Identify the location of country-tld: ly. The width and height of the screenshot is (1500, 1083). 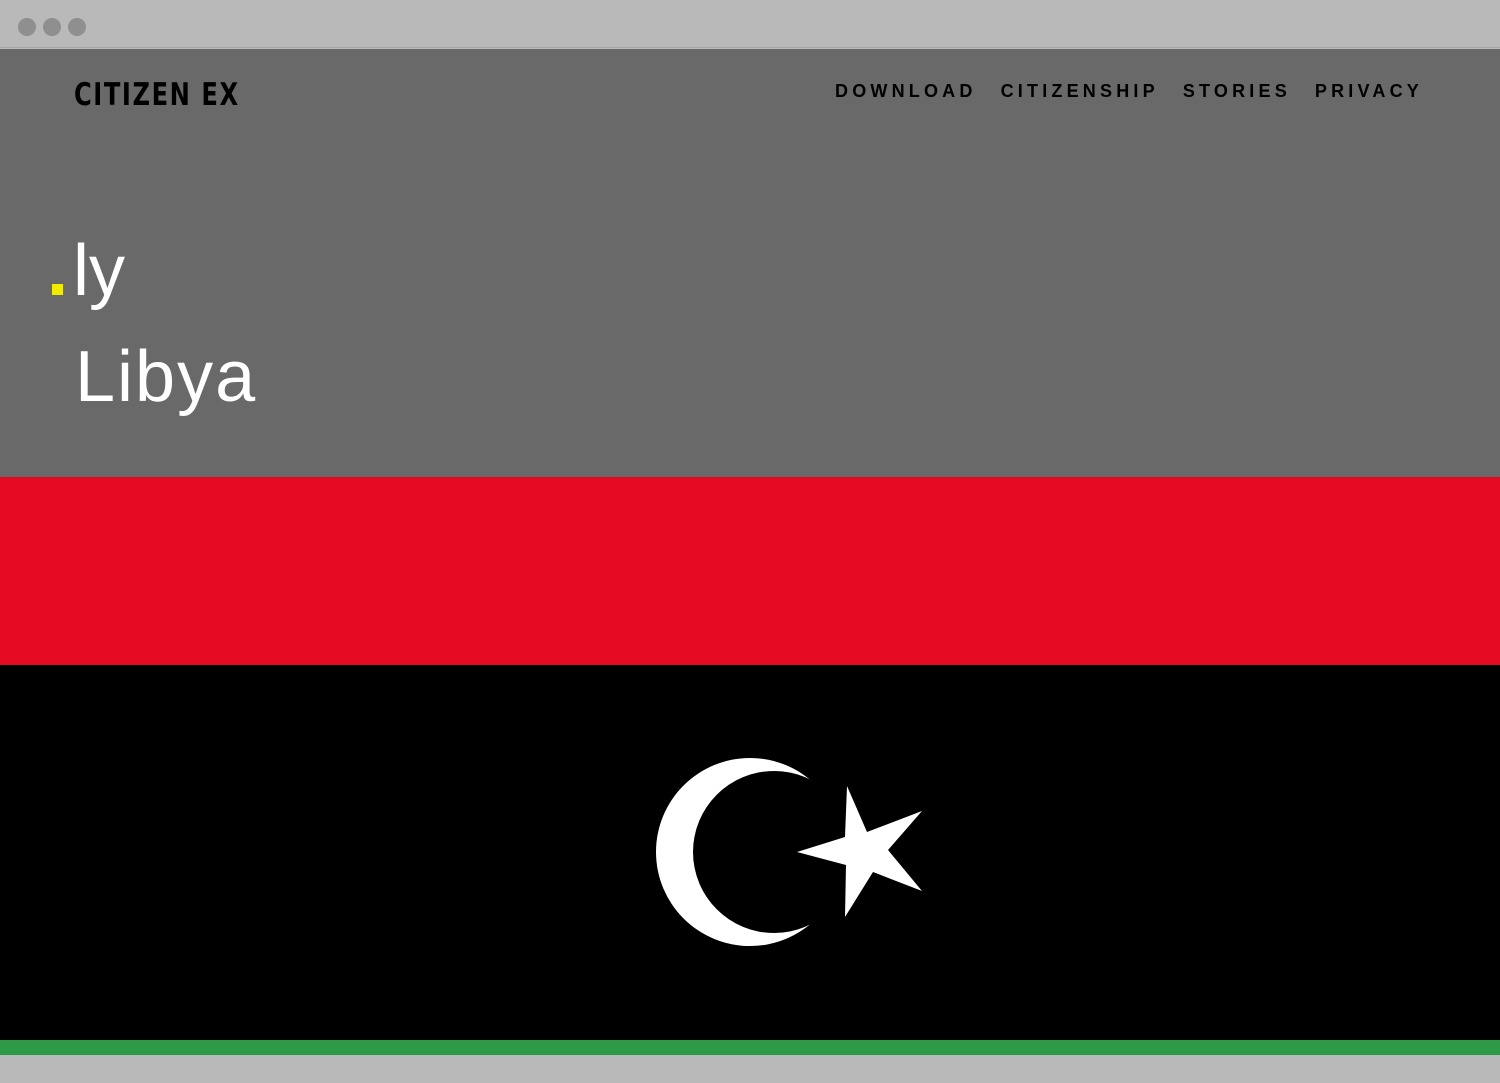
(88, 271).